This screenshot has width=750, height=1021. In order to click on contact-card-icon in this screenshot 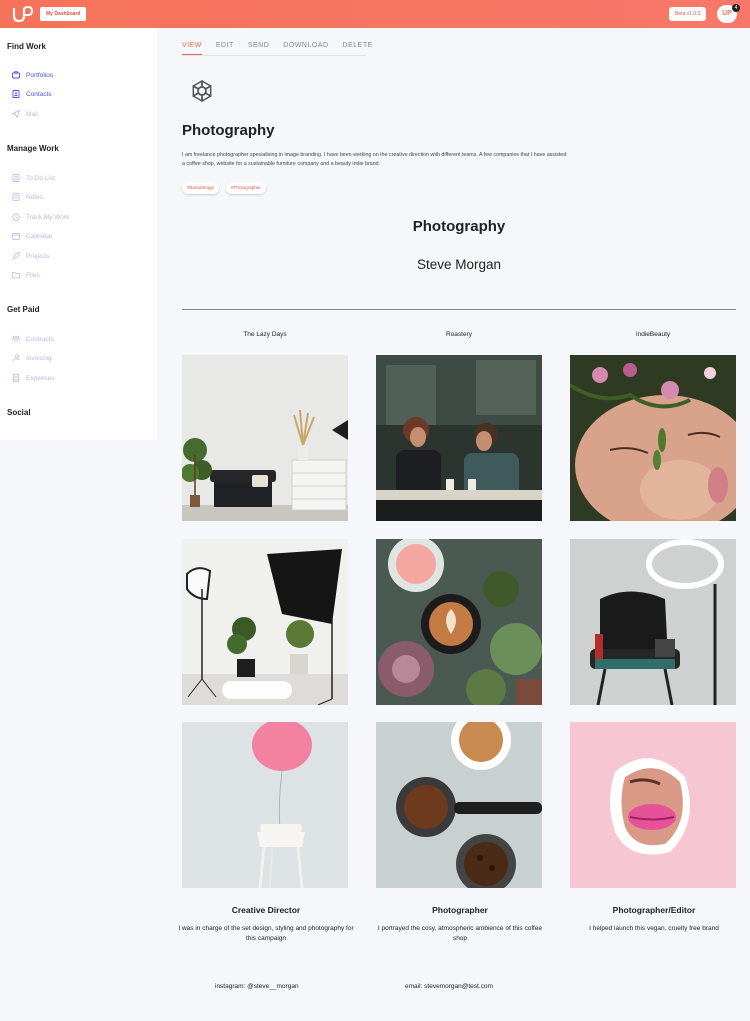, I will do `click(16, 94)`.